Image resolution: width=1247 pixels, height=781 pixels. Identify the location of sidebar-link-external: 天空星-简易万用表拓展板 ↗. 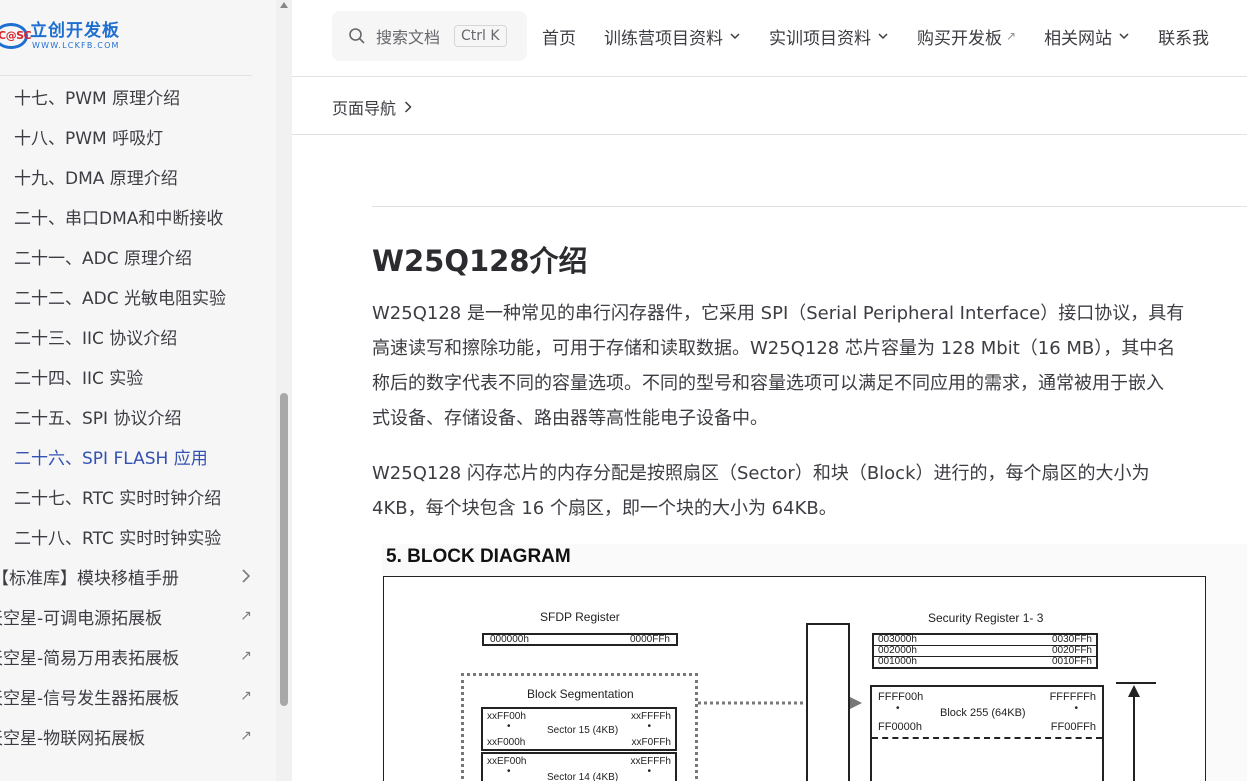
(135, 656).